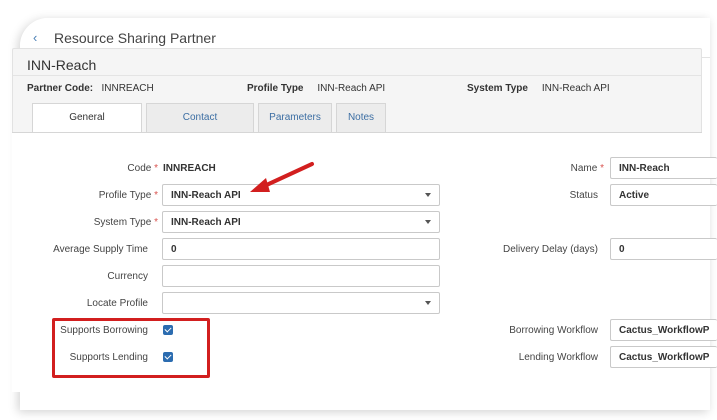 The image size is (717, 420). Describe the element at coordinates (135, 38) in the screenshot. I see `page-title: Resource Sharing Partner` at that location.